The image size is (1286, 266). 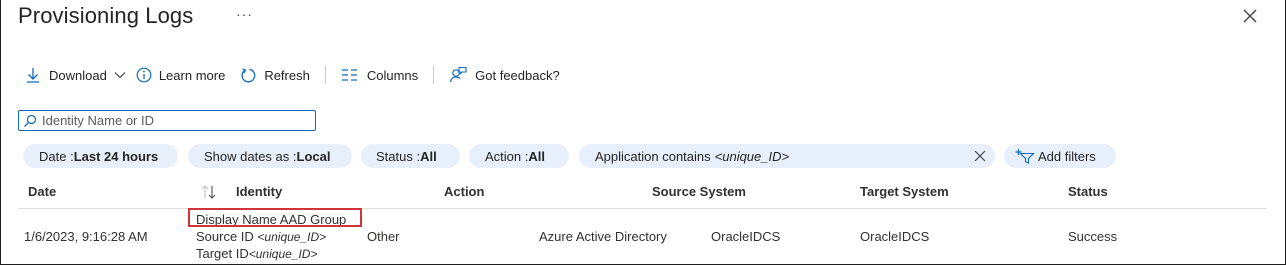 What do you see at coordinates (1088, 191) in the screenshot?
I see `column-header-status: Status` at bounding box center [1088, 191].